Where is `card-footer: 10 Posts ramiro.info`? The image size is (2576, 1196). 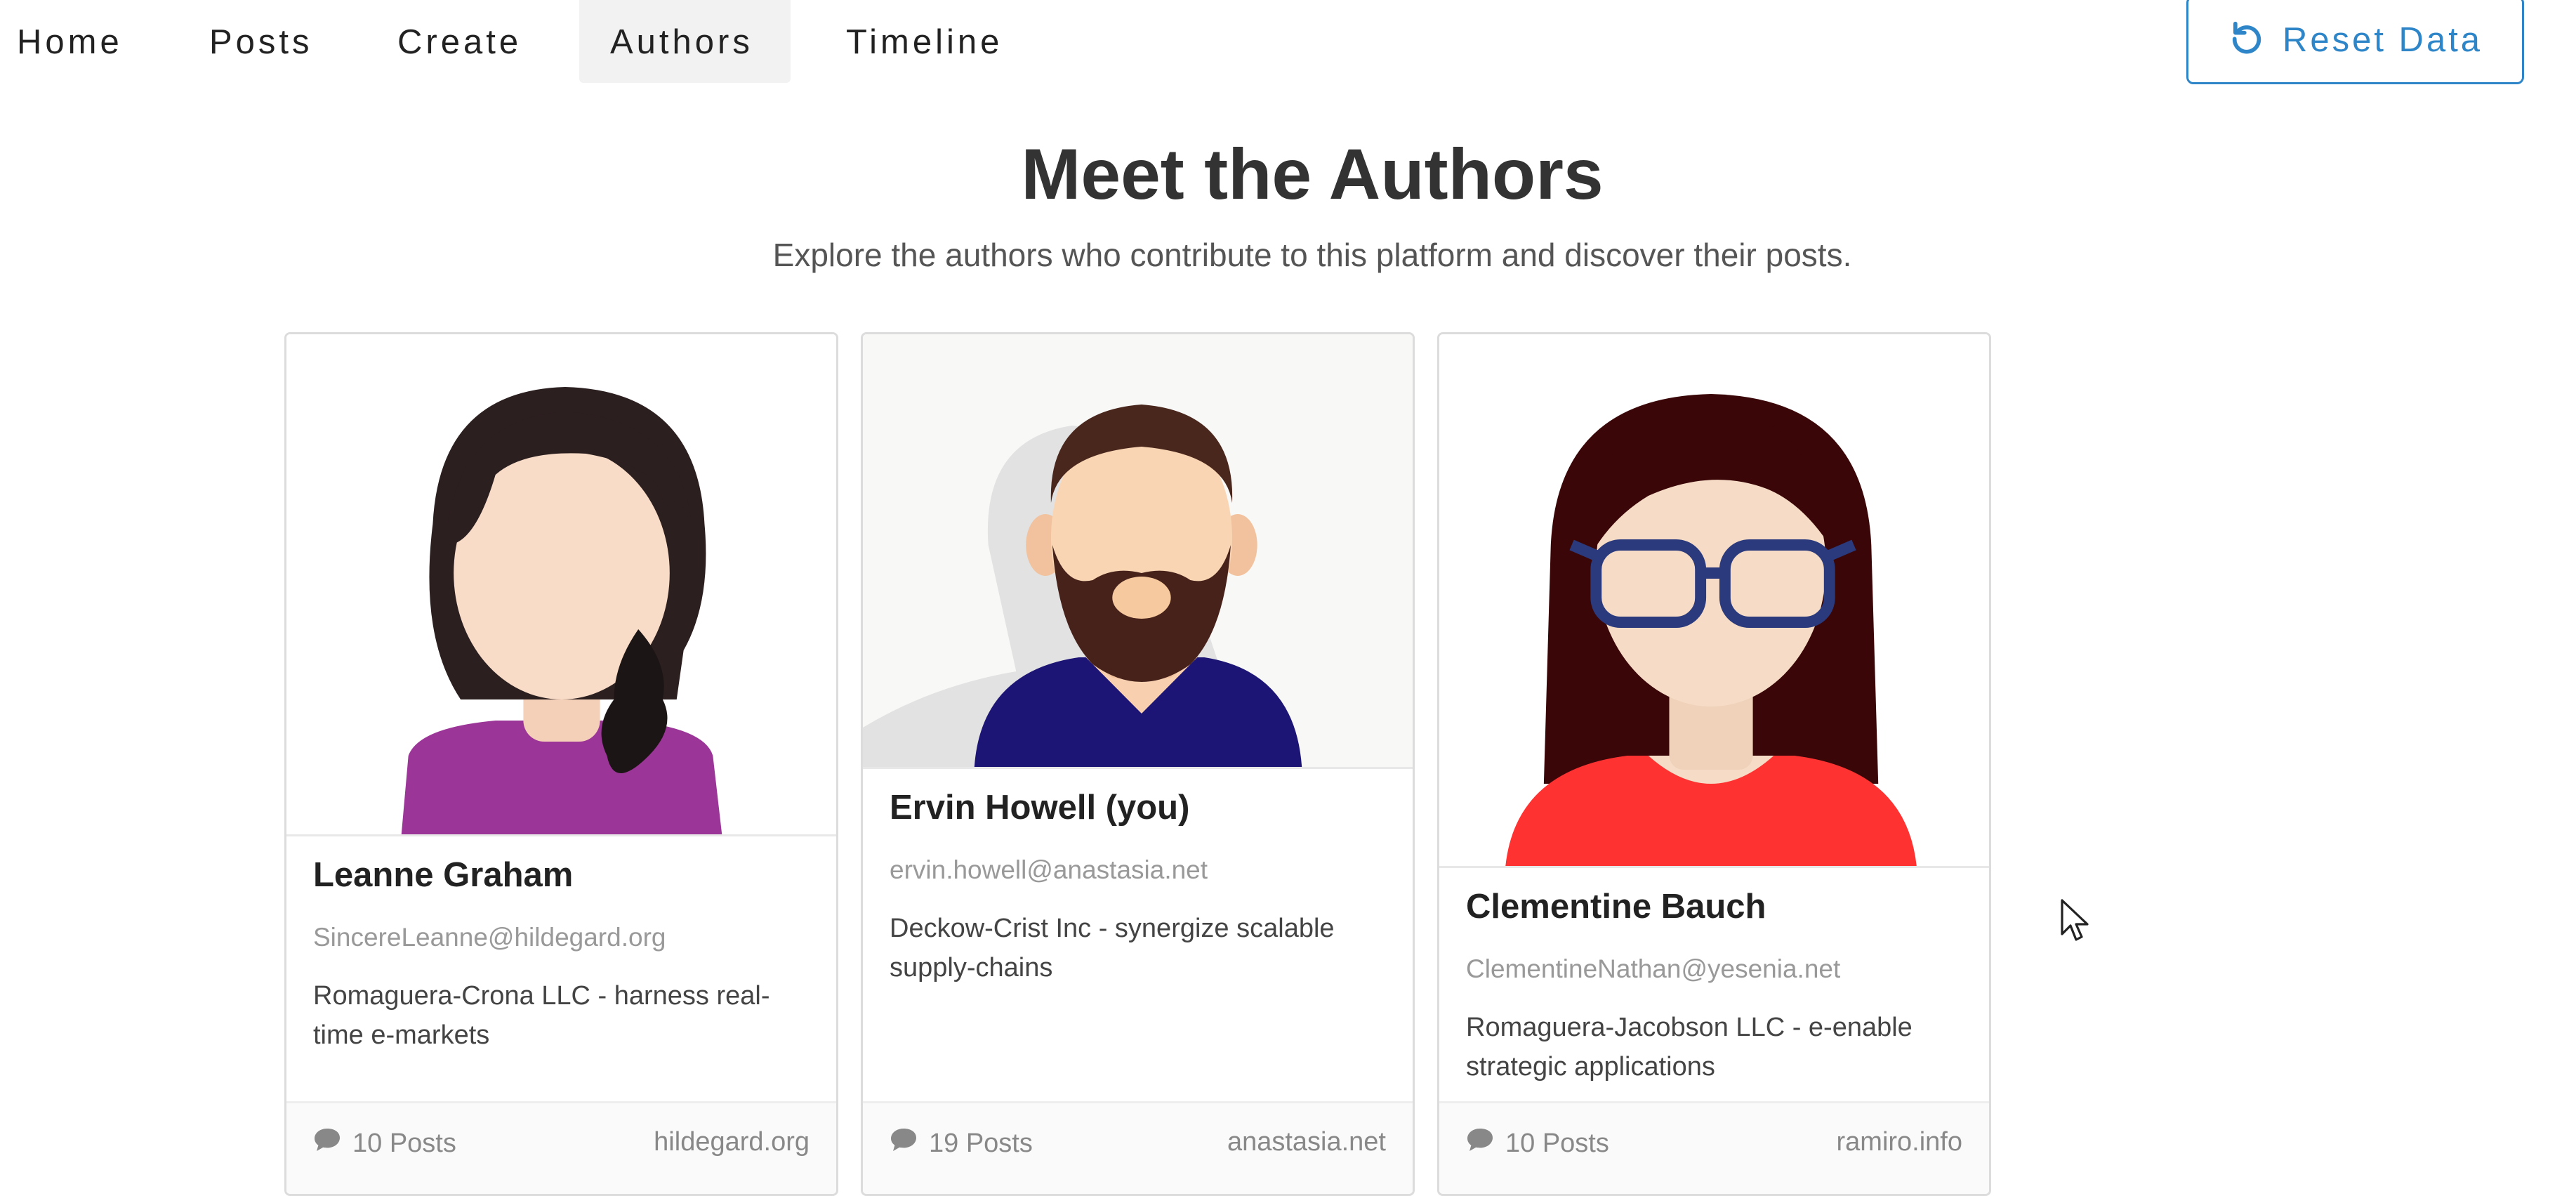 card-footer: 10 Posts ramiro.info is located at coordinates (1714, 1147).